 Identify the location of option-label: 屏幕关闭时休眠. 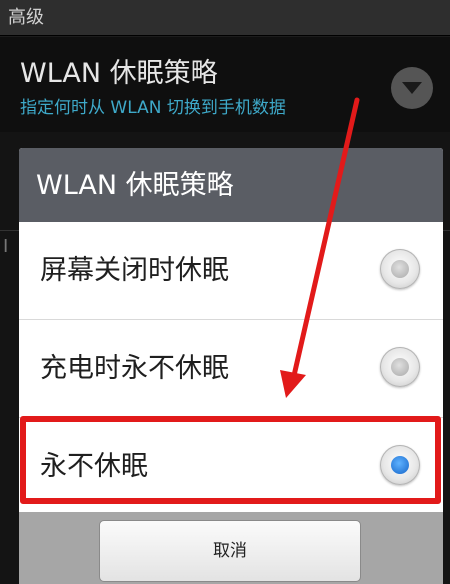
(134, 270).